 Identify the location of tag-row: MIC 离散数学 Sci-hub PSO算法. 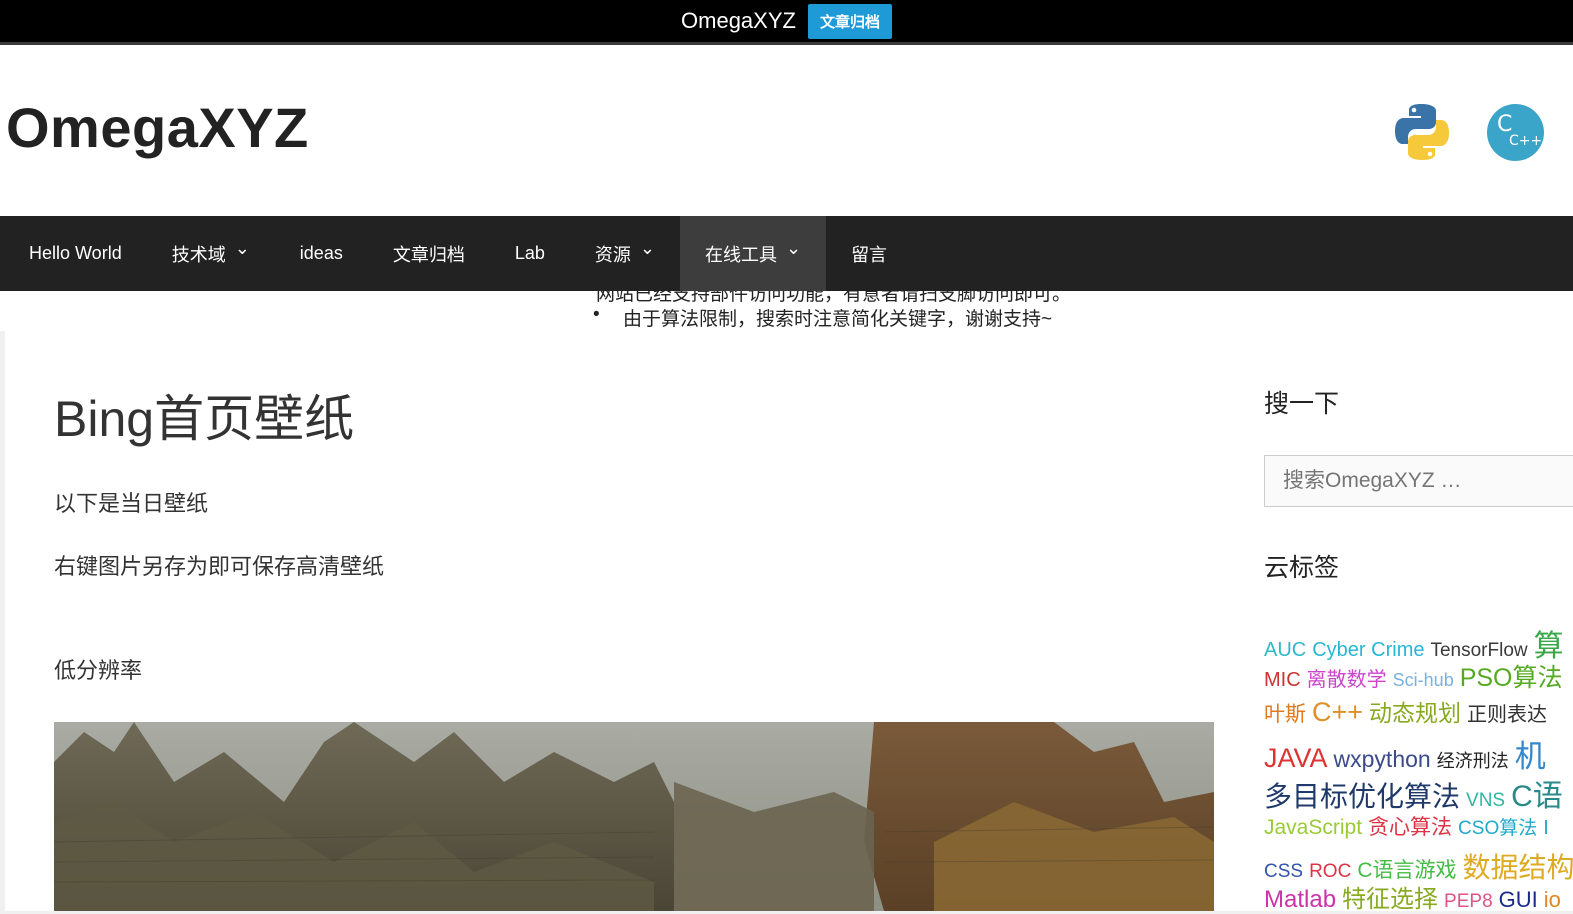
(1416, 676).